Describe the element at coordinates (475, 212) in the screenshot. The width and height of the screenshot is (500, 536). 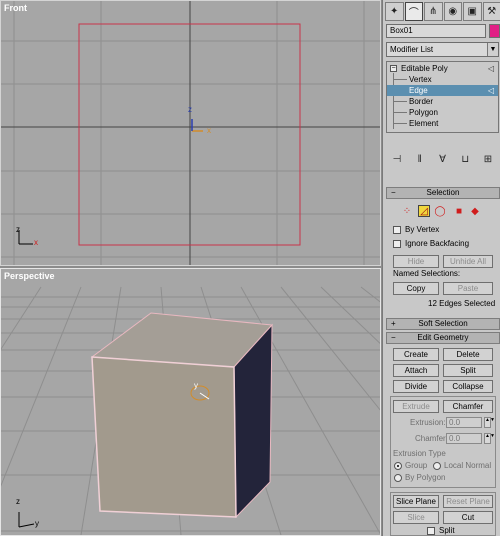
I see `element-subobject-icon: ◆` at that location.